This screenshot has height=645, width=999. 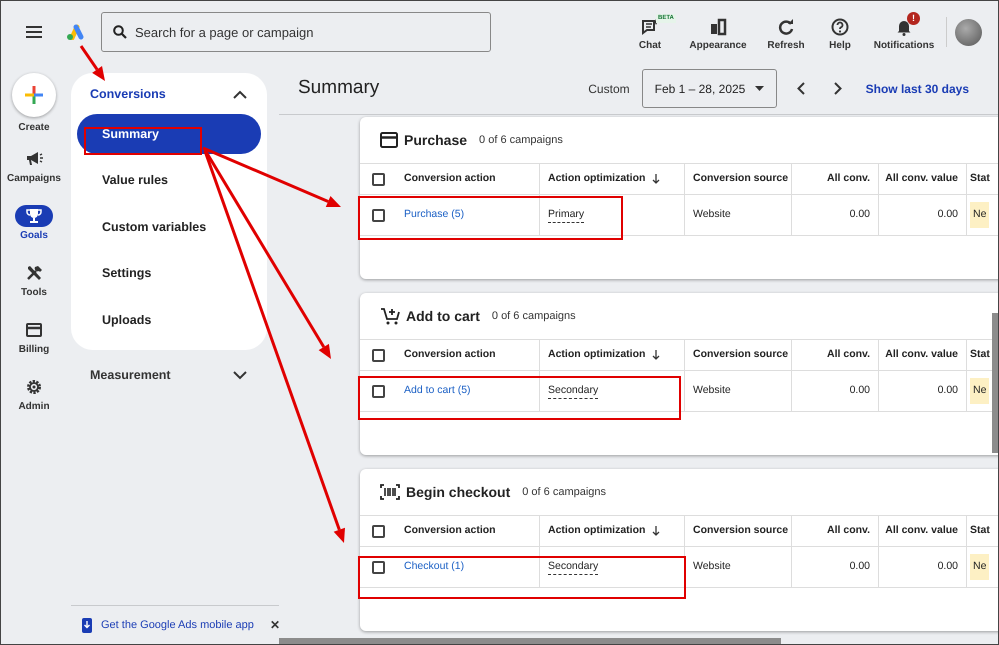 What do you see at coordinates (566, 215) in the screenshot?
I see `optimization-value: Primary` at bounding box center [566, 215].